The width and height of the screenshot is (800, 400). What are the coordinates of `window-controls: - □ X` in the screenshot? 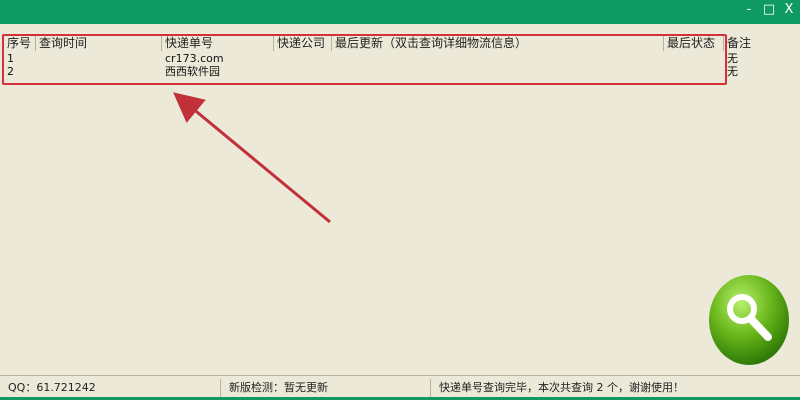 It's located at (769, 9).